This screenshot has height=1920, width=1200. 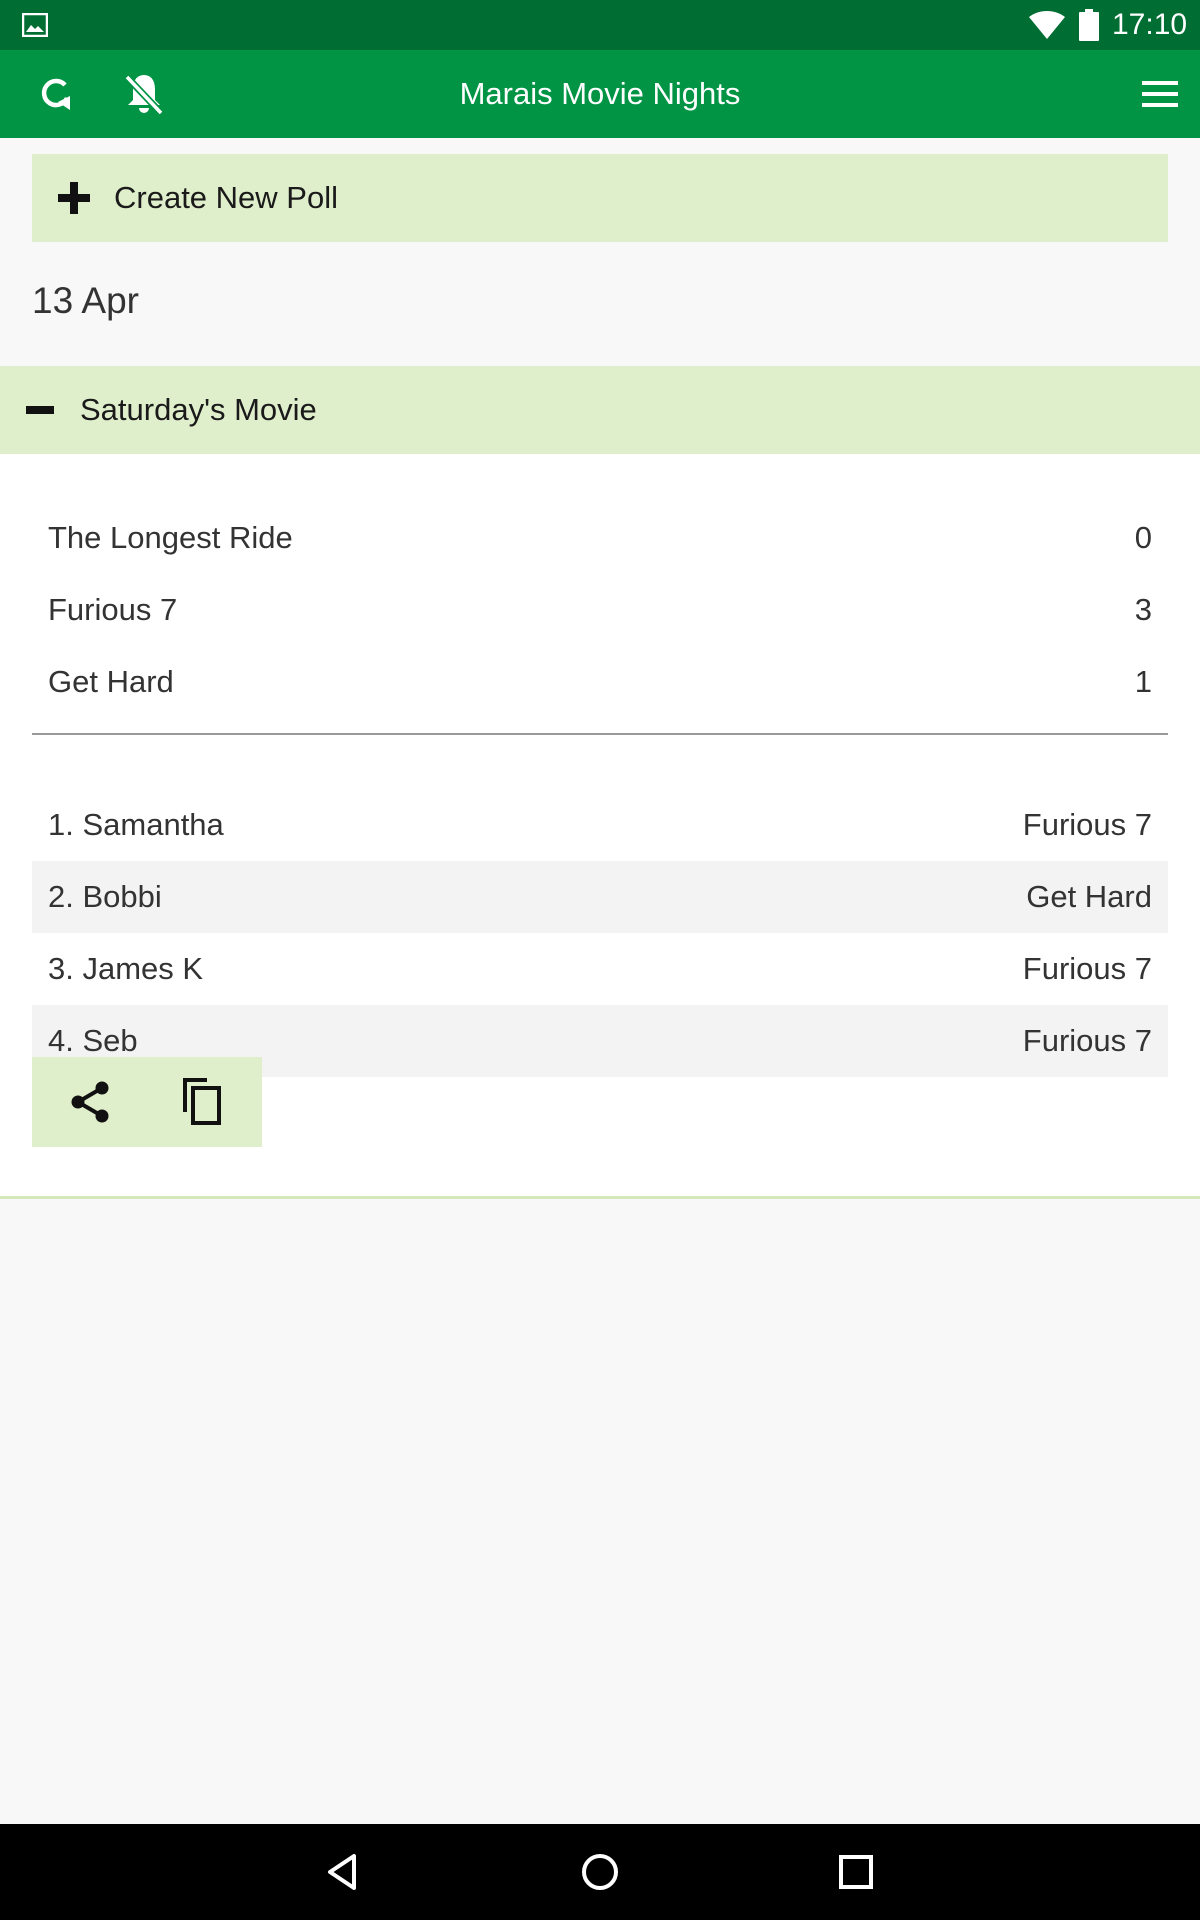 I want to click on result-row: The Longest Ride 0, so click(x=600, y=538).